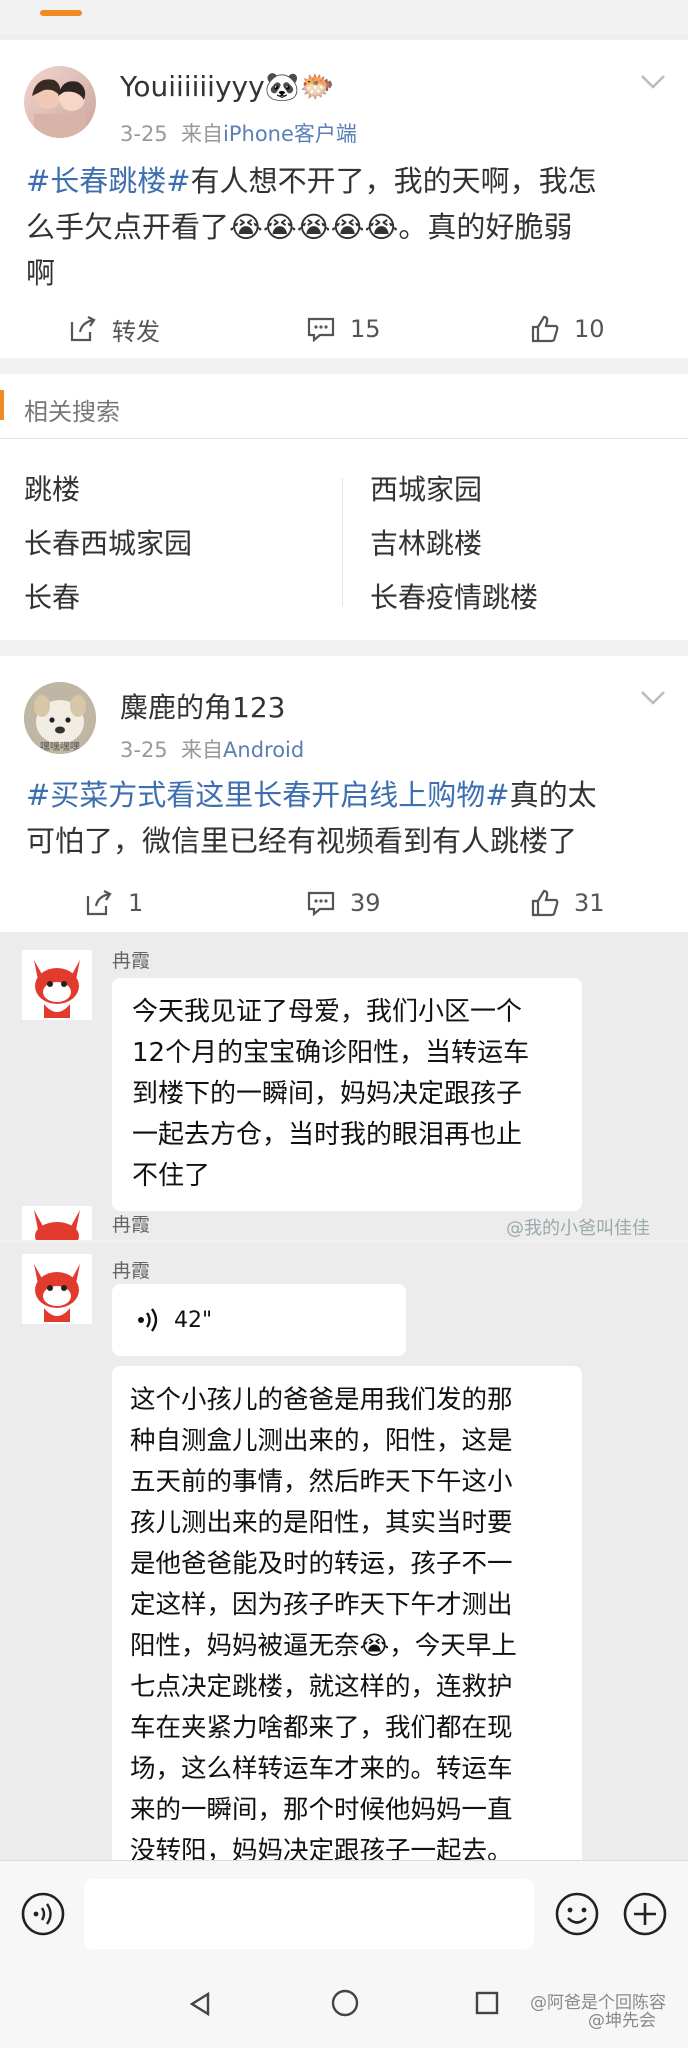 This screenshot has width=688, height=2048. I want to click on related-item: 西城家园, so click(426, 488).